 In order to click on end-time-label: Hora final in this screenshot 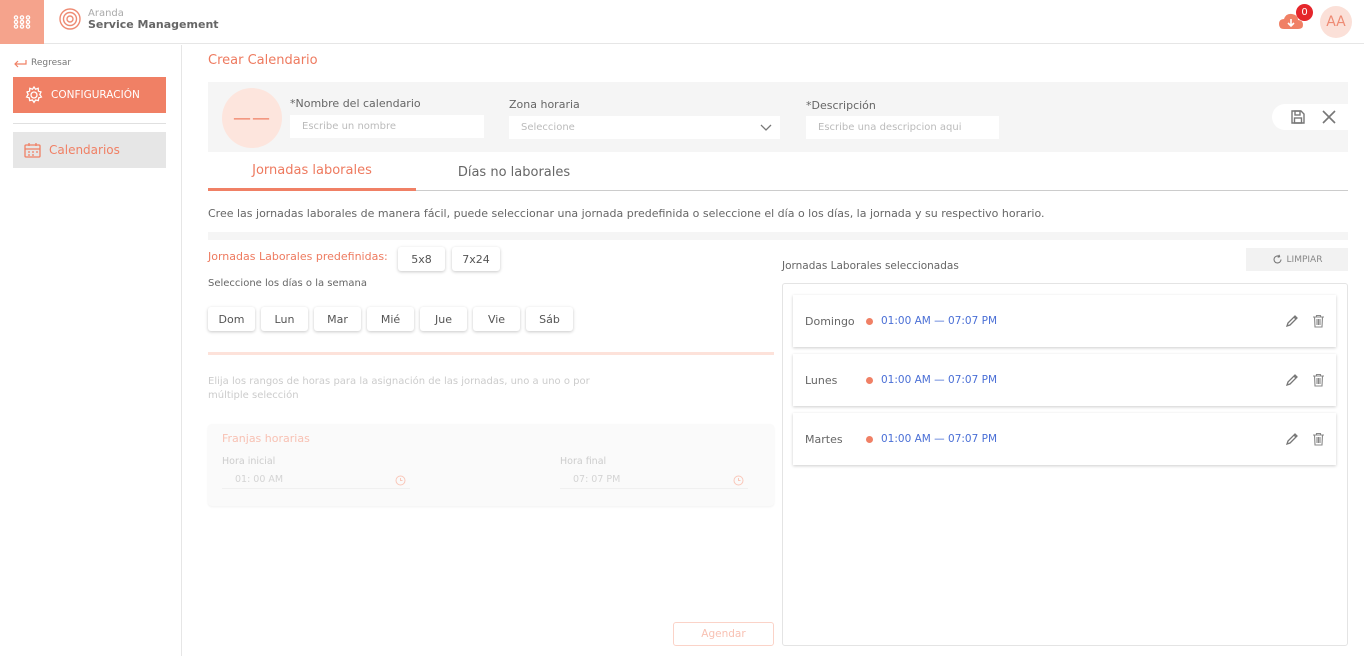, I will do `click(583, 461)`.